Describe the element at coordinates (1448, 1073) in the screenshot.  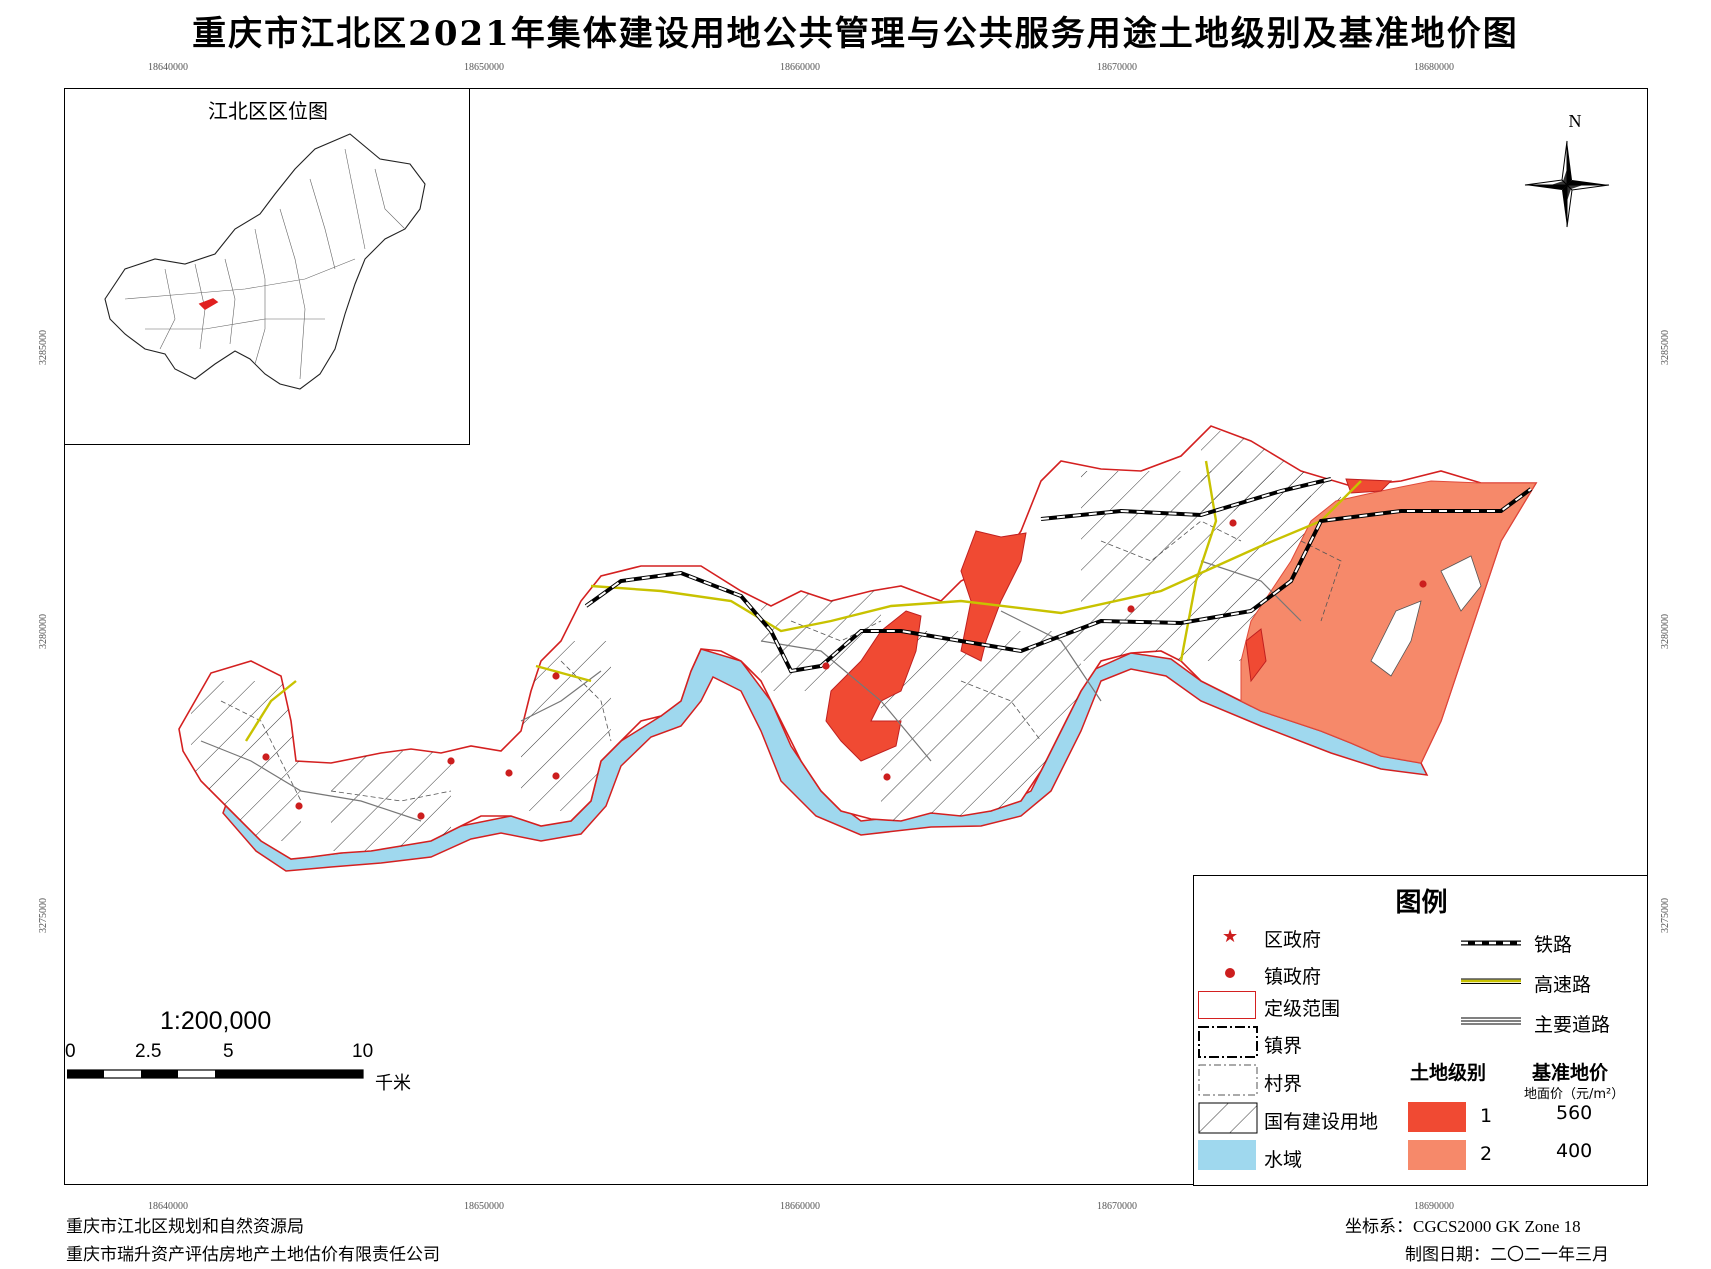
I see `legend-grade-header: 土地级别` at that location.